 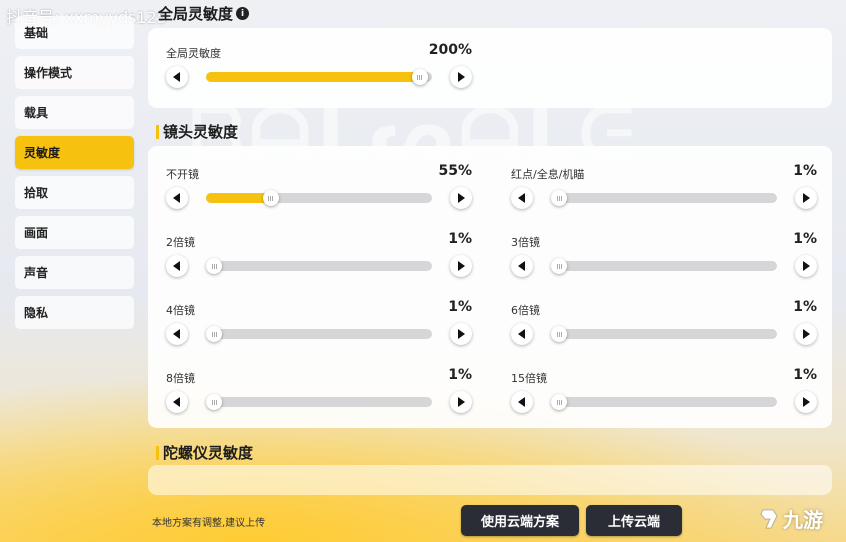 What do you see at coordinates (455, 171) in the screenshot?
I see `slider-value: 55%` at bounding box center [455, 171].